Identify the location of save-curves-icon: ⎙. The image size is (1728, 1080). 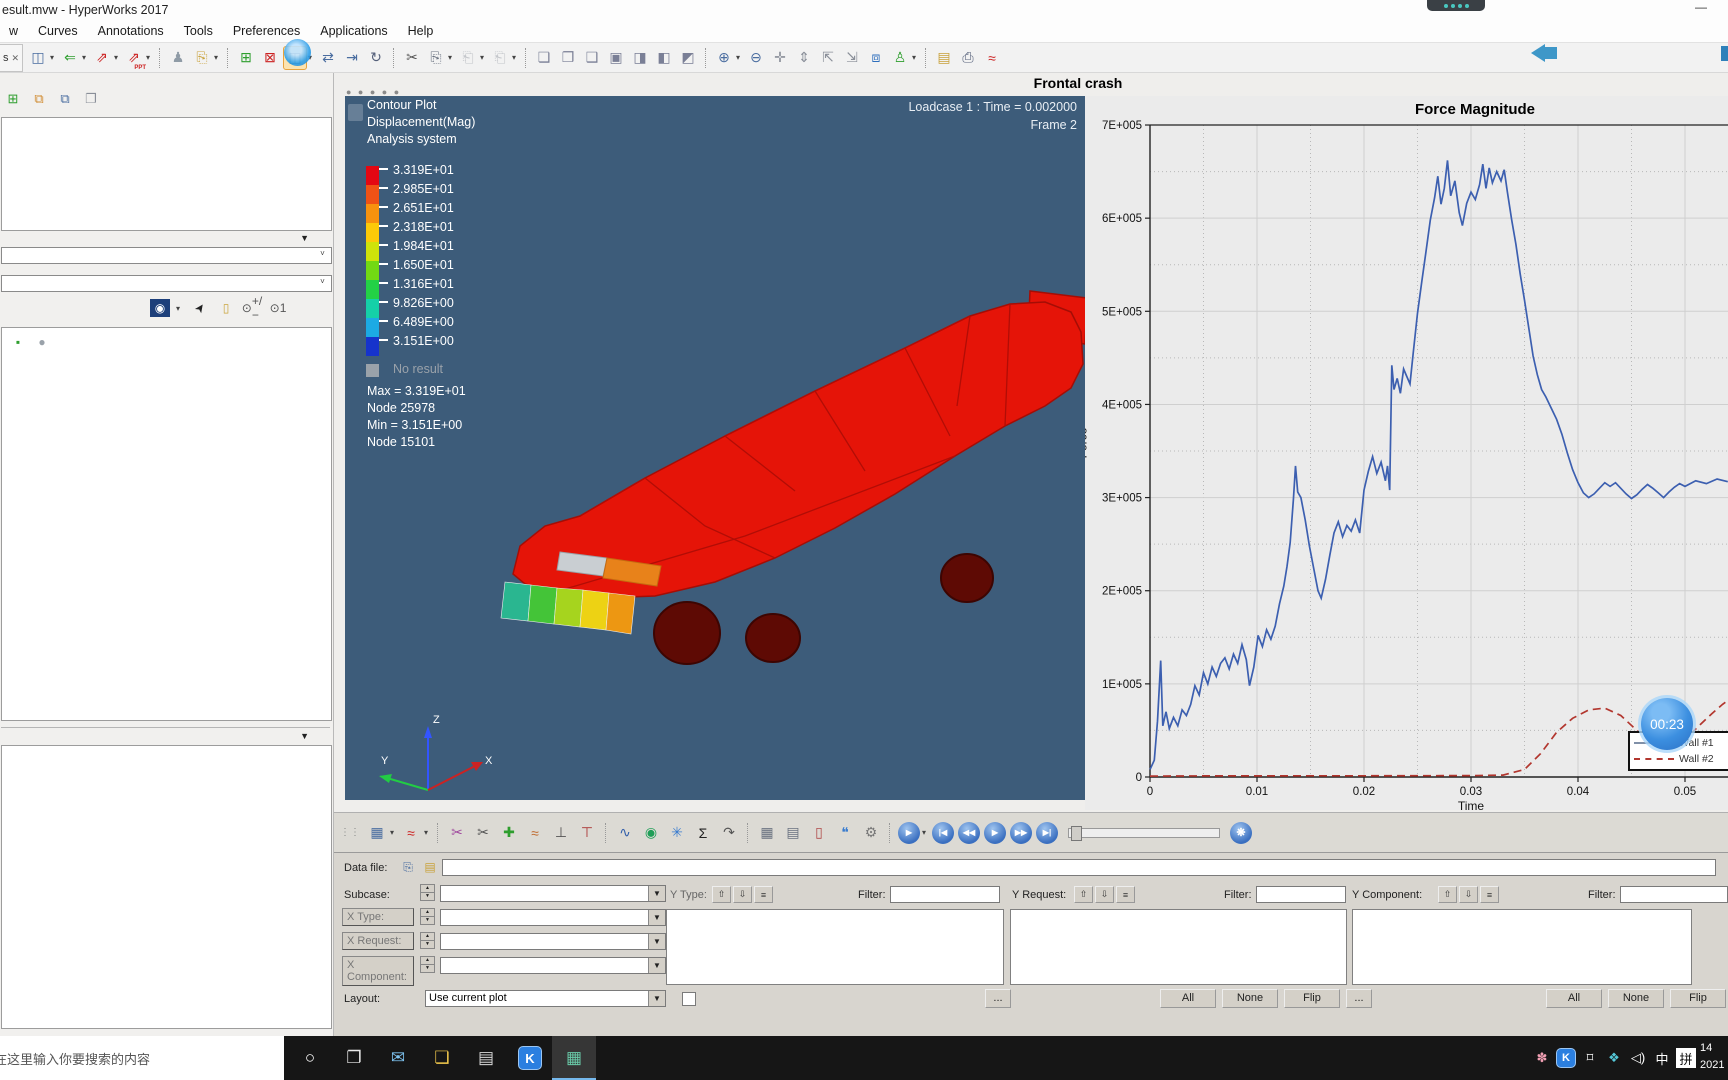
(968, 58).